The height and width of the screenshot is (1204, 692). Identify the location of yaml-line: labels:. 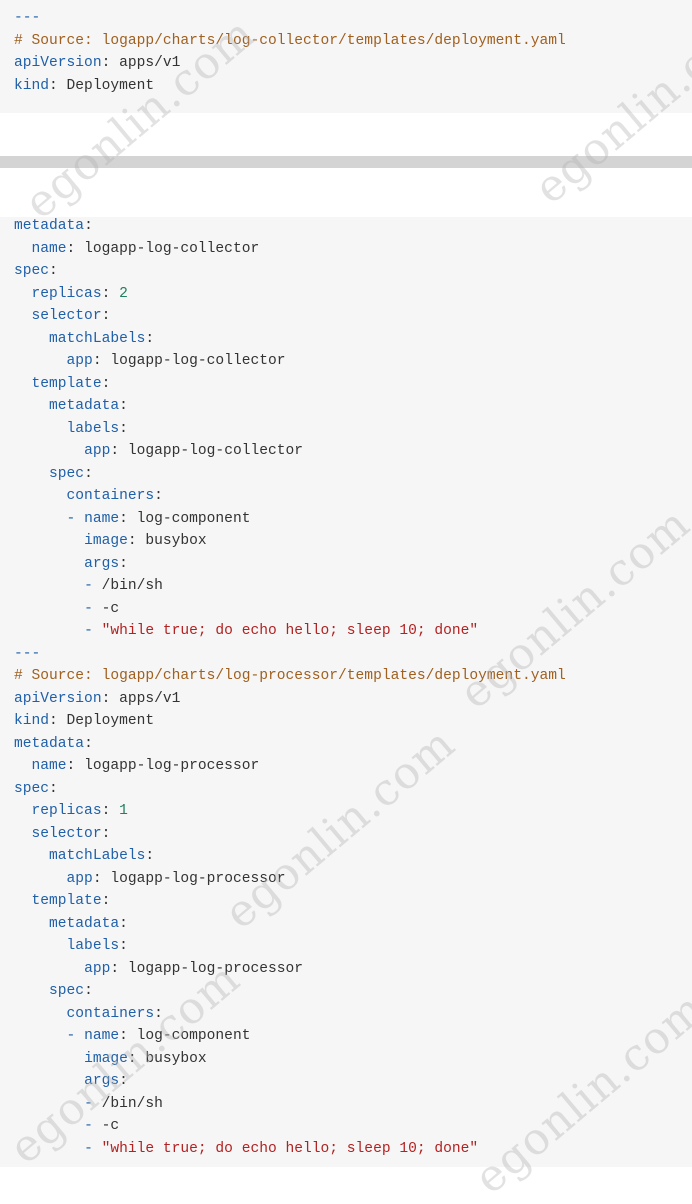
(97, 428).